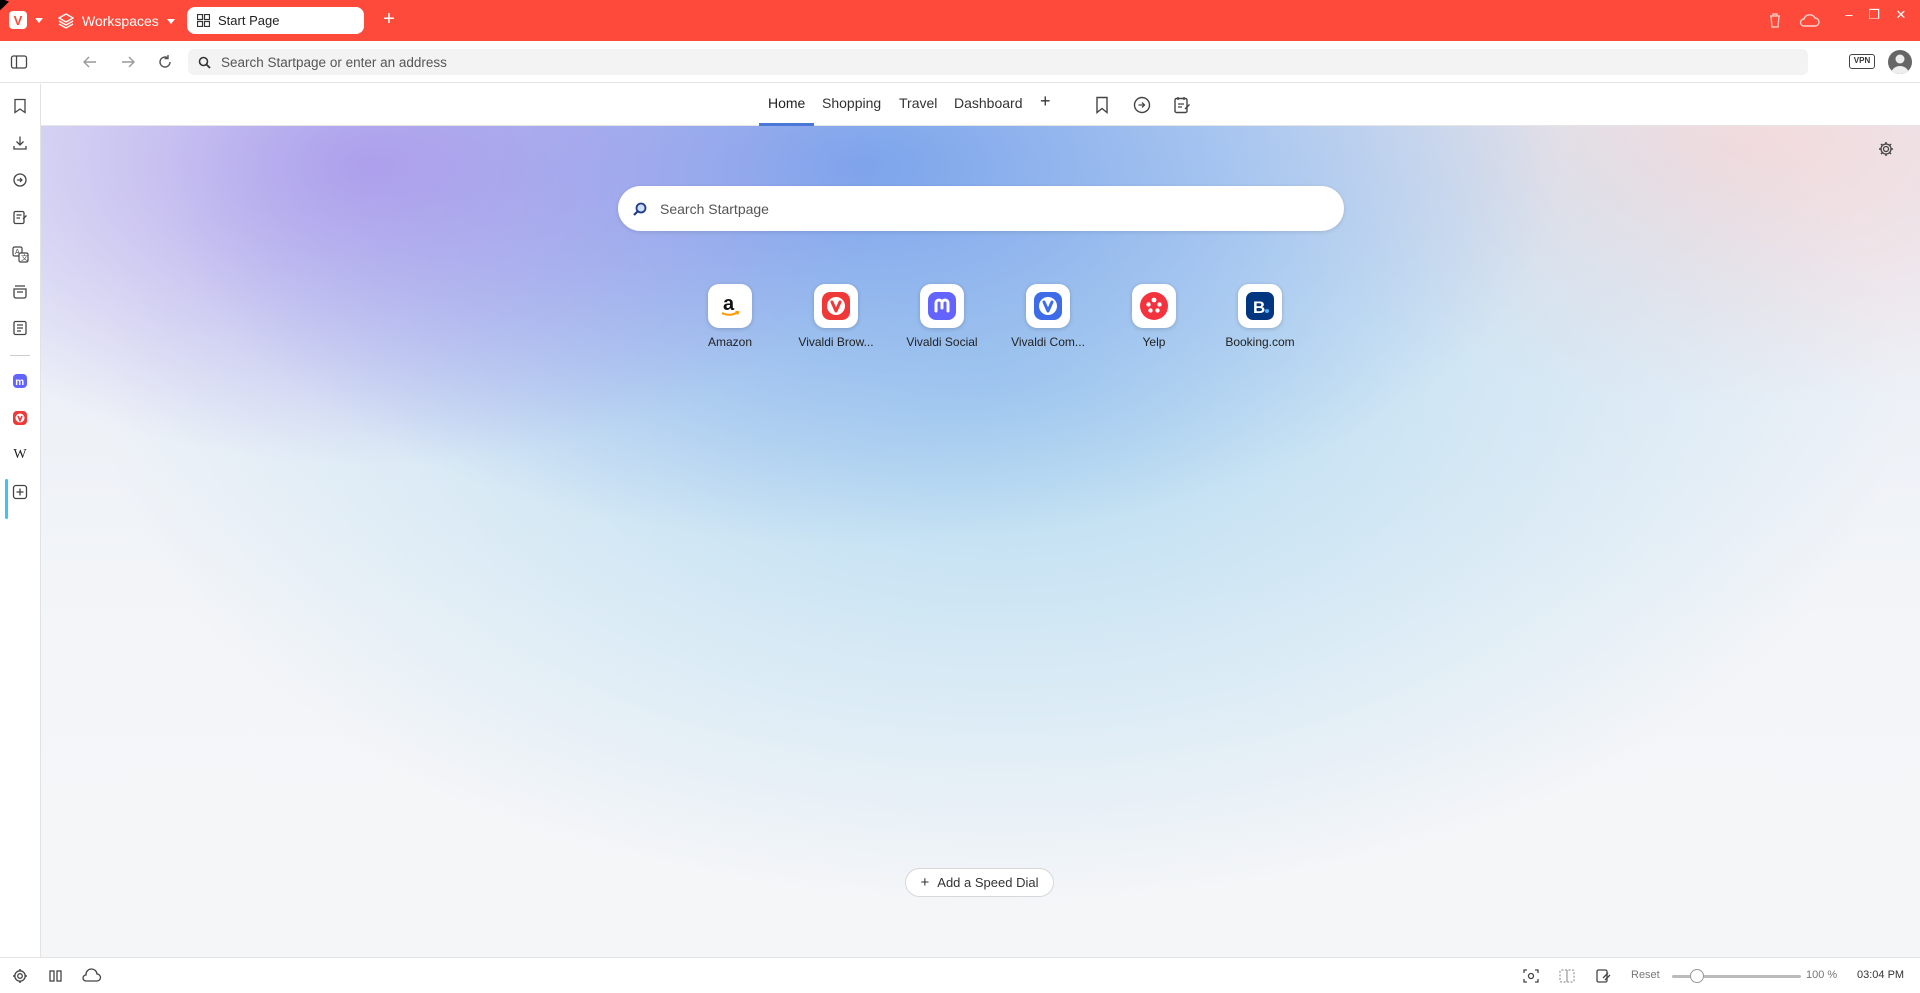 This screenshot has height=993, width=1920. I want to click on new-tab-button: +, so click(389, 20).